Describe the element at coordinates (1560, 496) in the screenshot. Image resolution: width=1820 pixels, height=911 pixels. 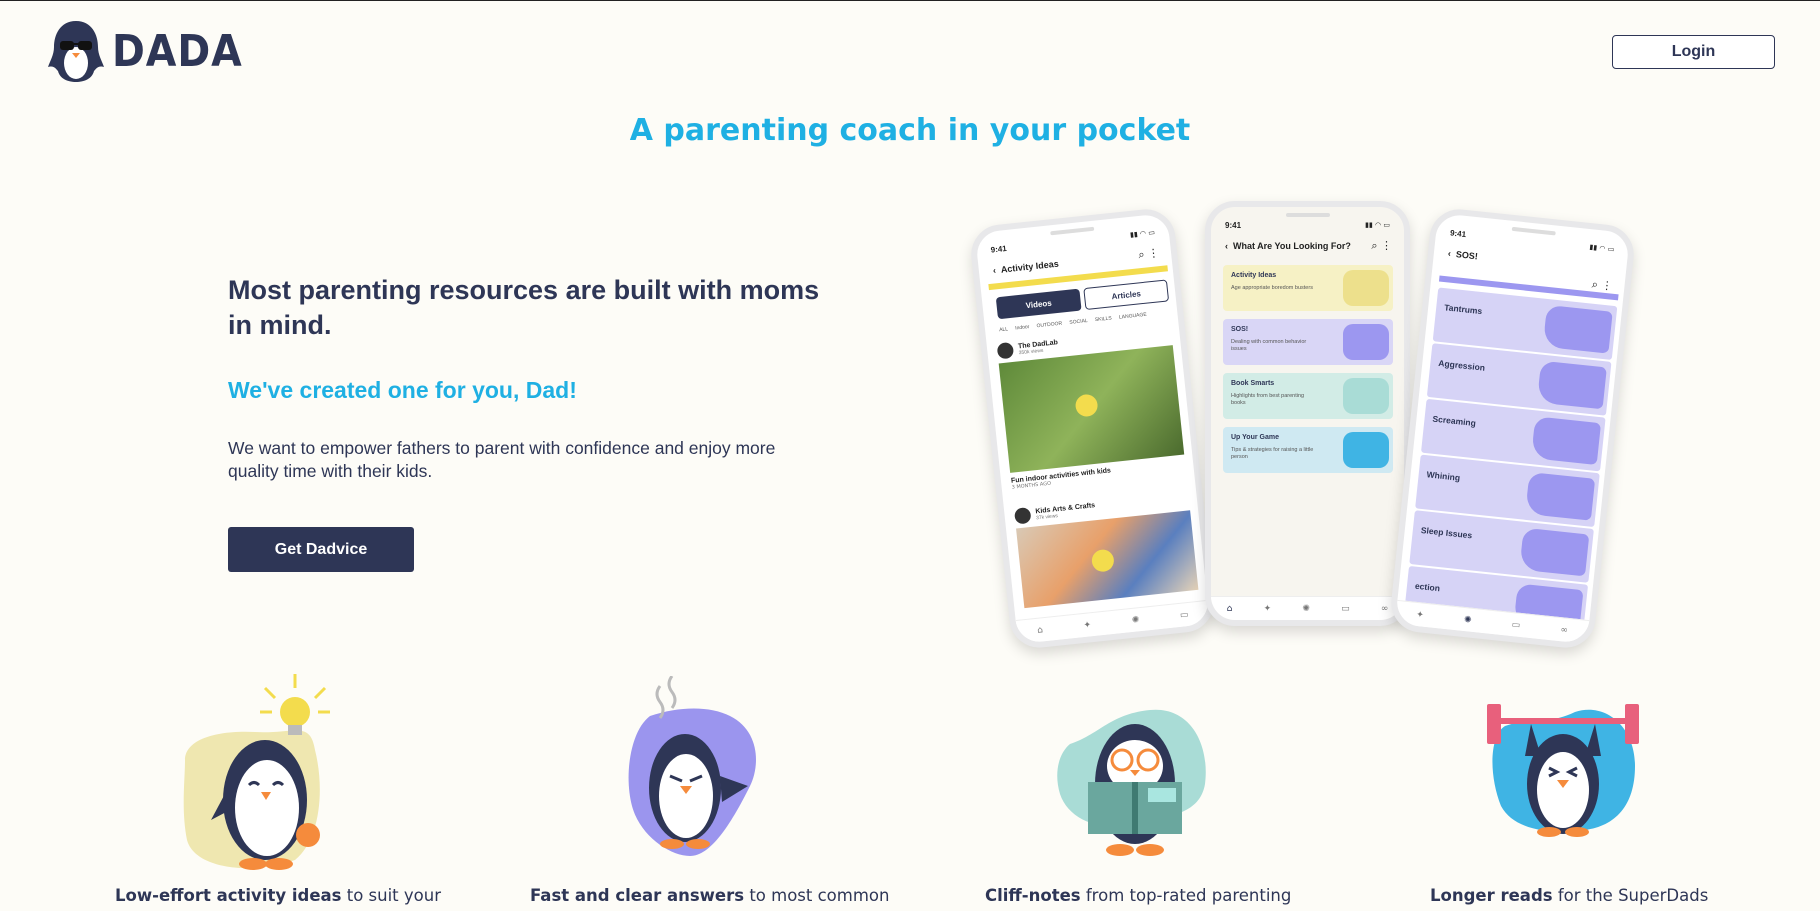
I see `cloud-icon` at that location.